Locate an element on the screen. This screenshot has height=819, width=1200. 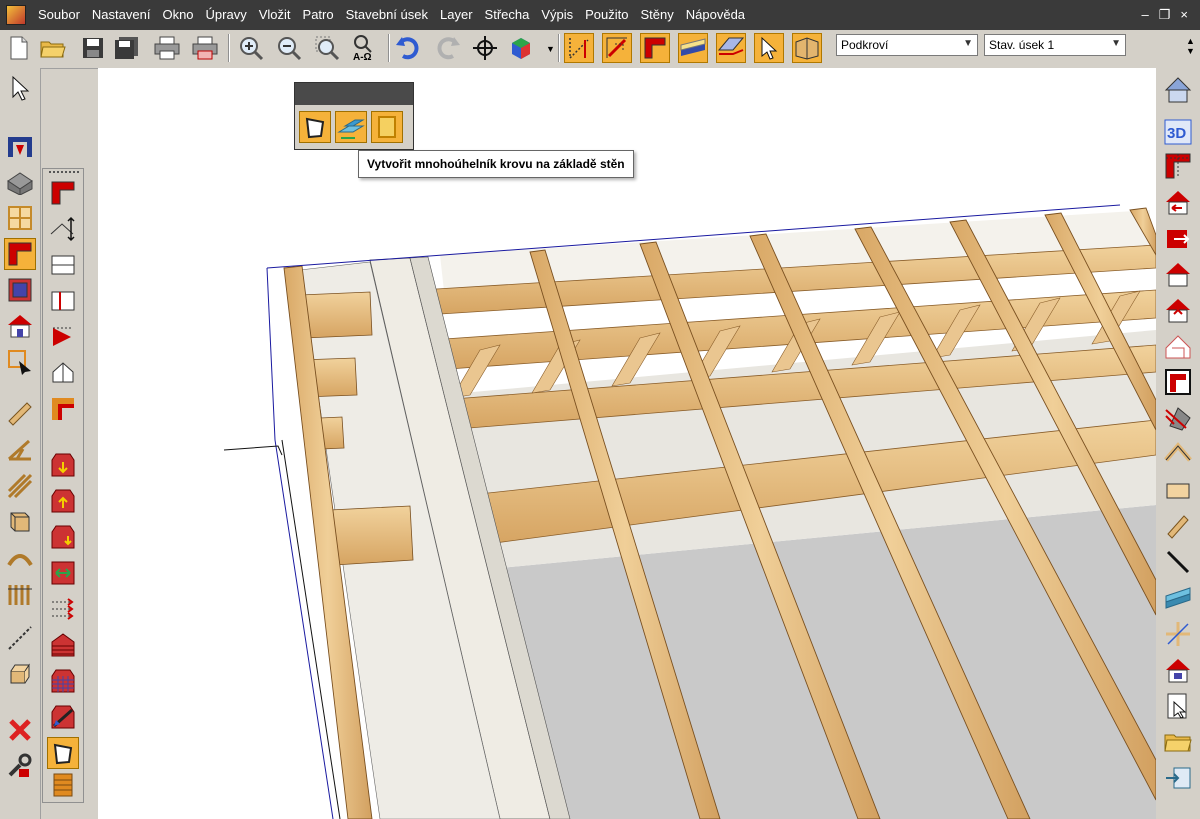
menu-pouzito: Použito is located at coordinates (606, 15).